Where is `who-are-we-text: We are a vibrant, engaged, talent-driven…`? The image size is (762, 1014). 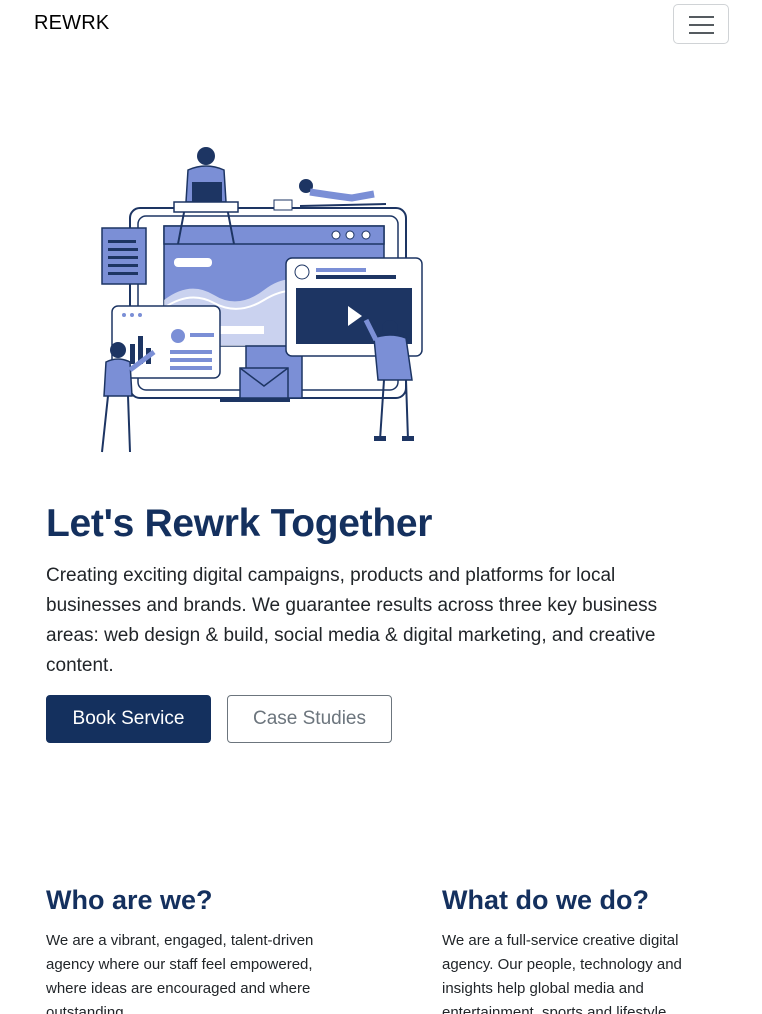 who-are-we-text: We are a vibrant, engaged, talent-driven… is located at coordinates (180, 973).